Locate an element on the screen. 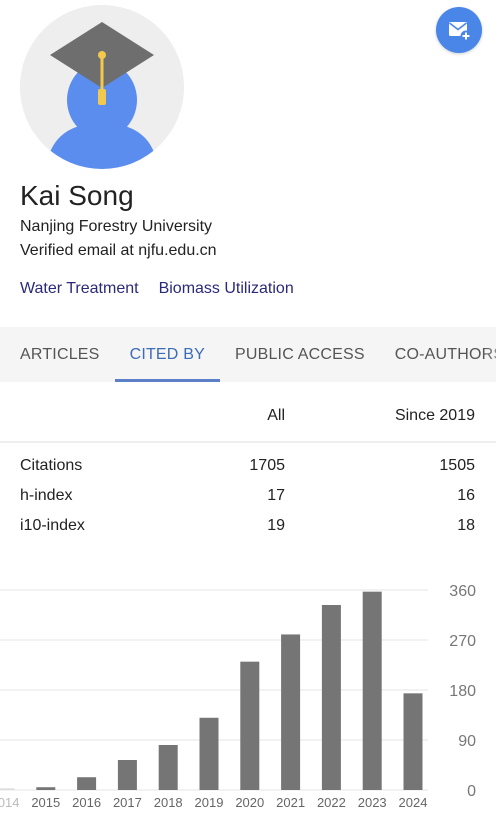 The width and height of the screenshot is (500, 825). stats-header-all: All is located at coordinates (276, 415).